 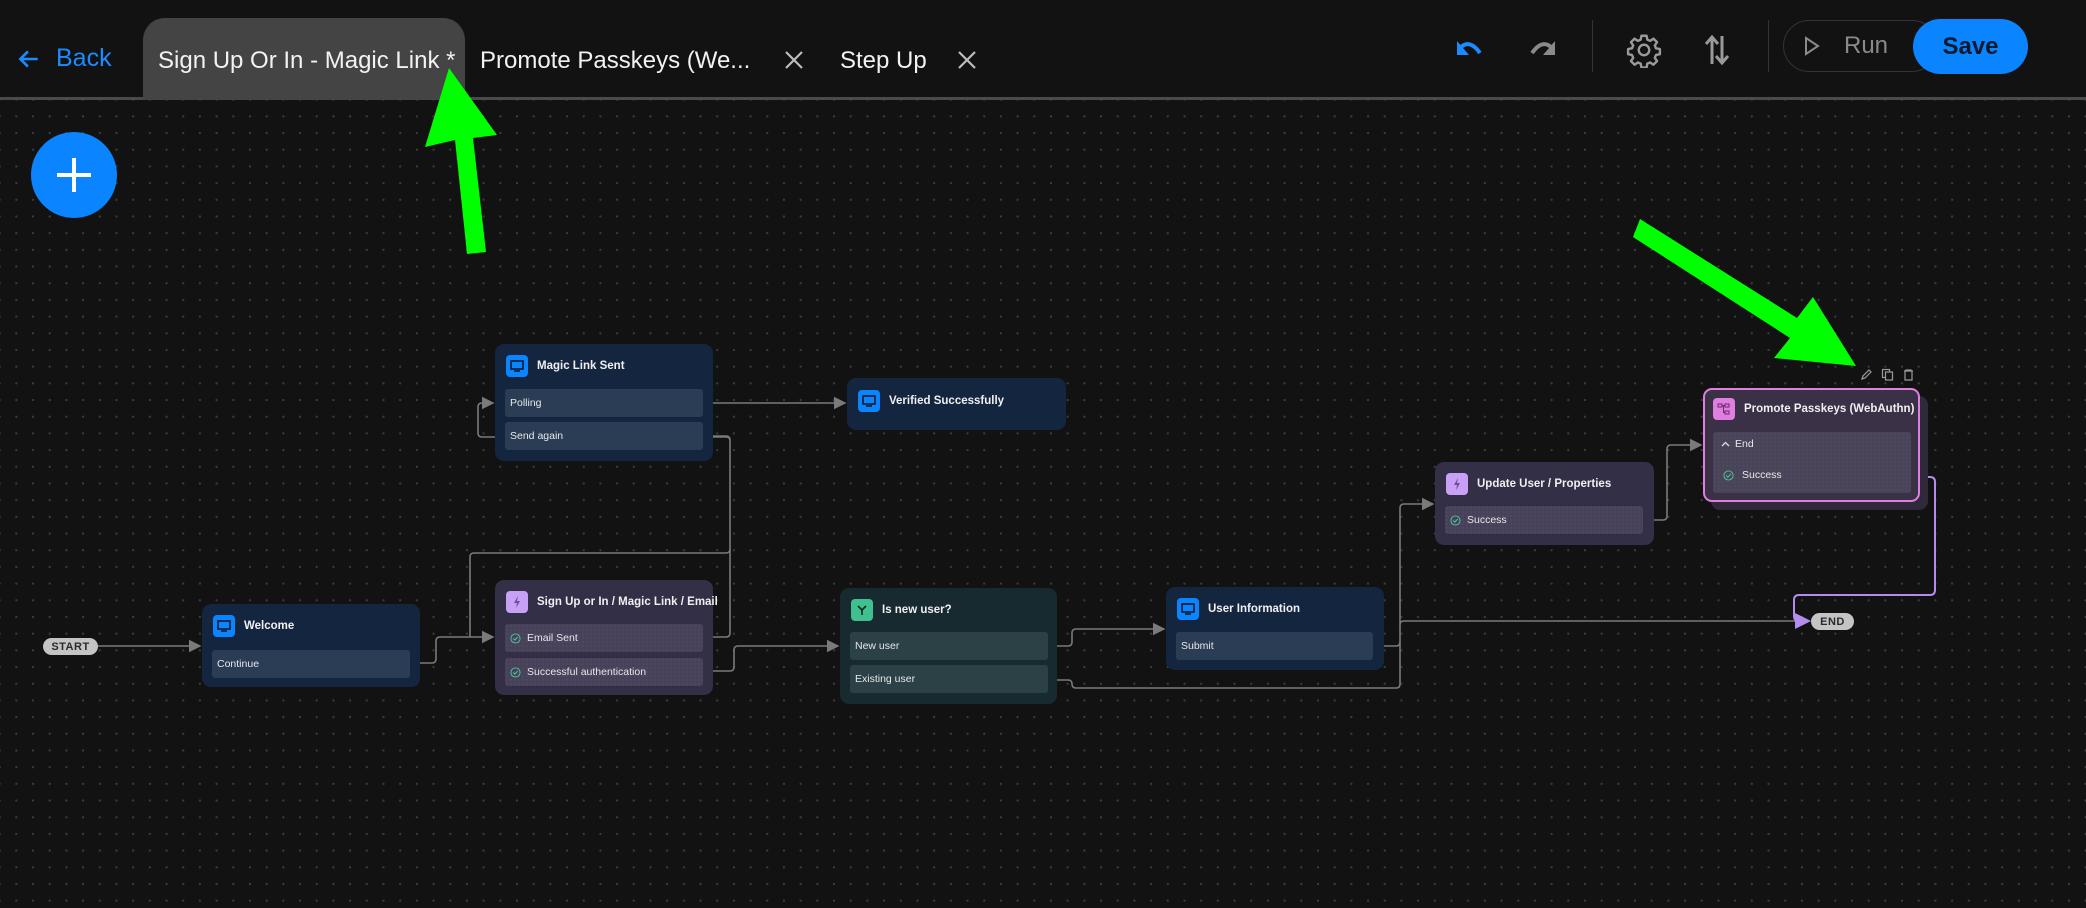 What do you see at coordinates (28, 58) in the screenshot?
I see `arrow-left-icon` at bounding box center [28, 58].